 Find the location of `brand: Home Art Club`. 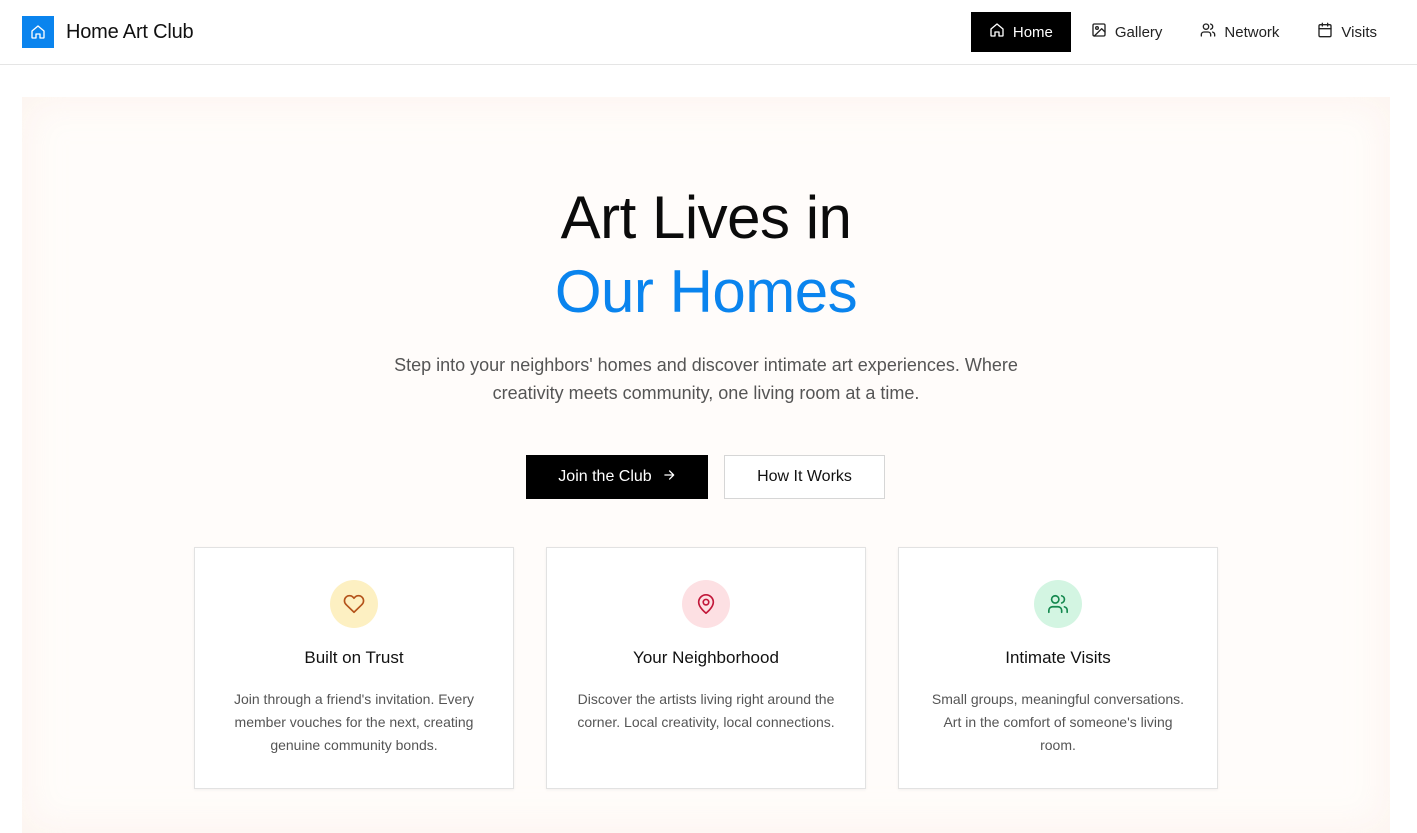

brand: Home Art Club is located at coordinates (108, 32).